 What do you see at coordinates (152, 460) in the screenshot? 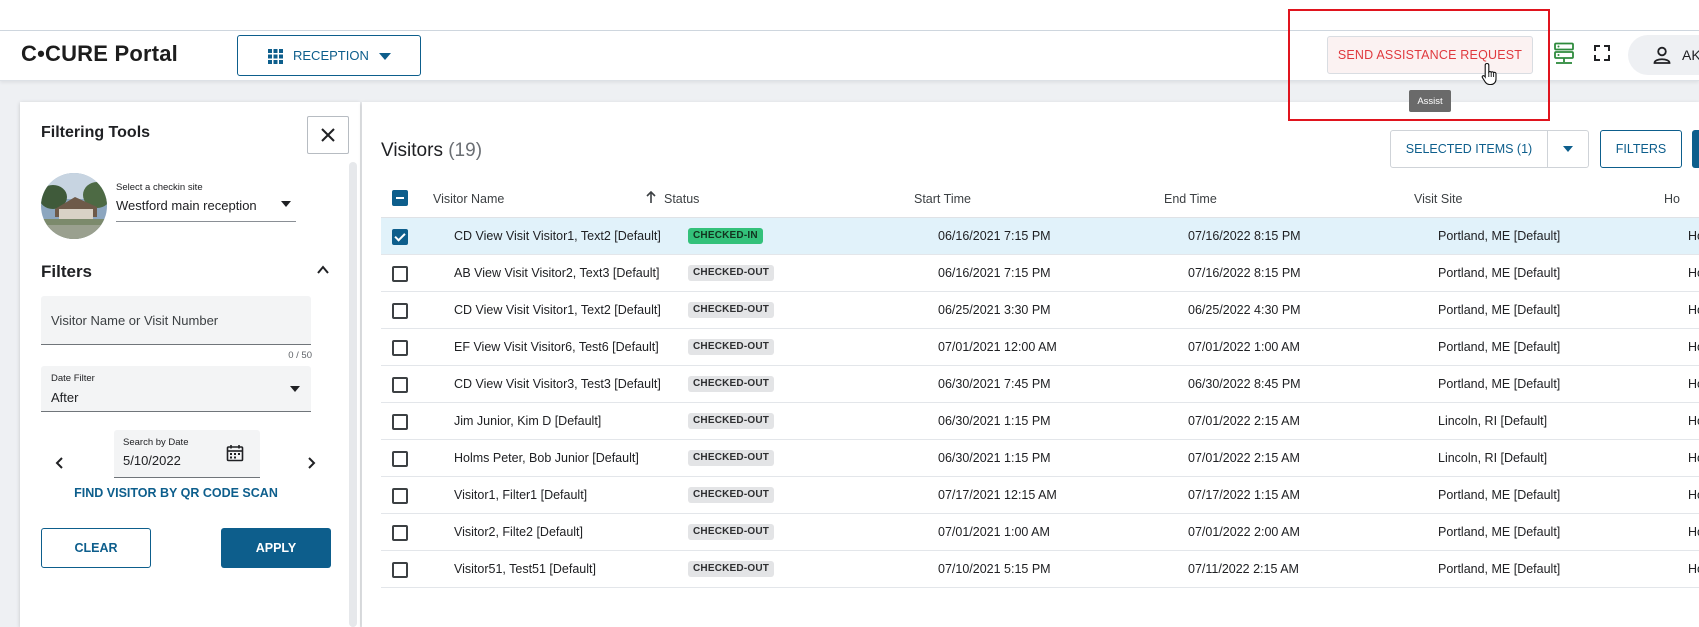
I see `search-date-value: 5/10/2022` at bounding box center [152, 460].